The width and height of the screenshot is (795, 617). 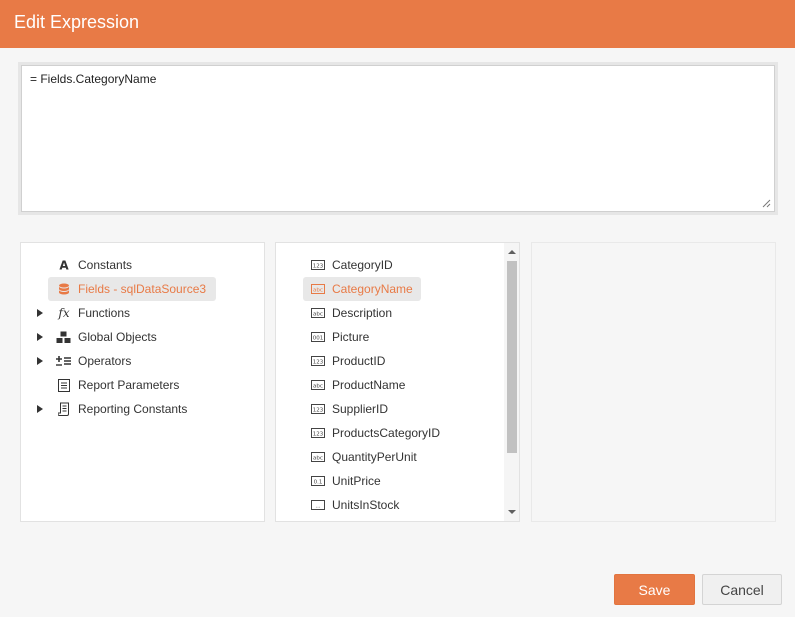 I want to click on tree-node-global-objects: Global Objects, so click(x=107, y=337).